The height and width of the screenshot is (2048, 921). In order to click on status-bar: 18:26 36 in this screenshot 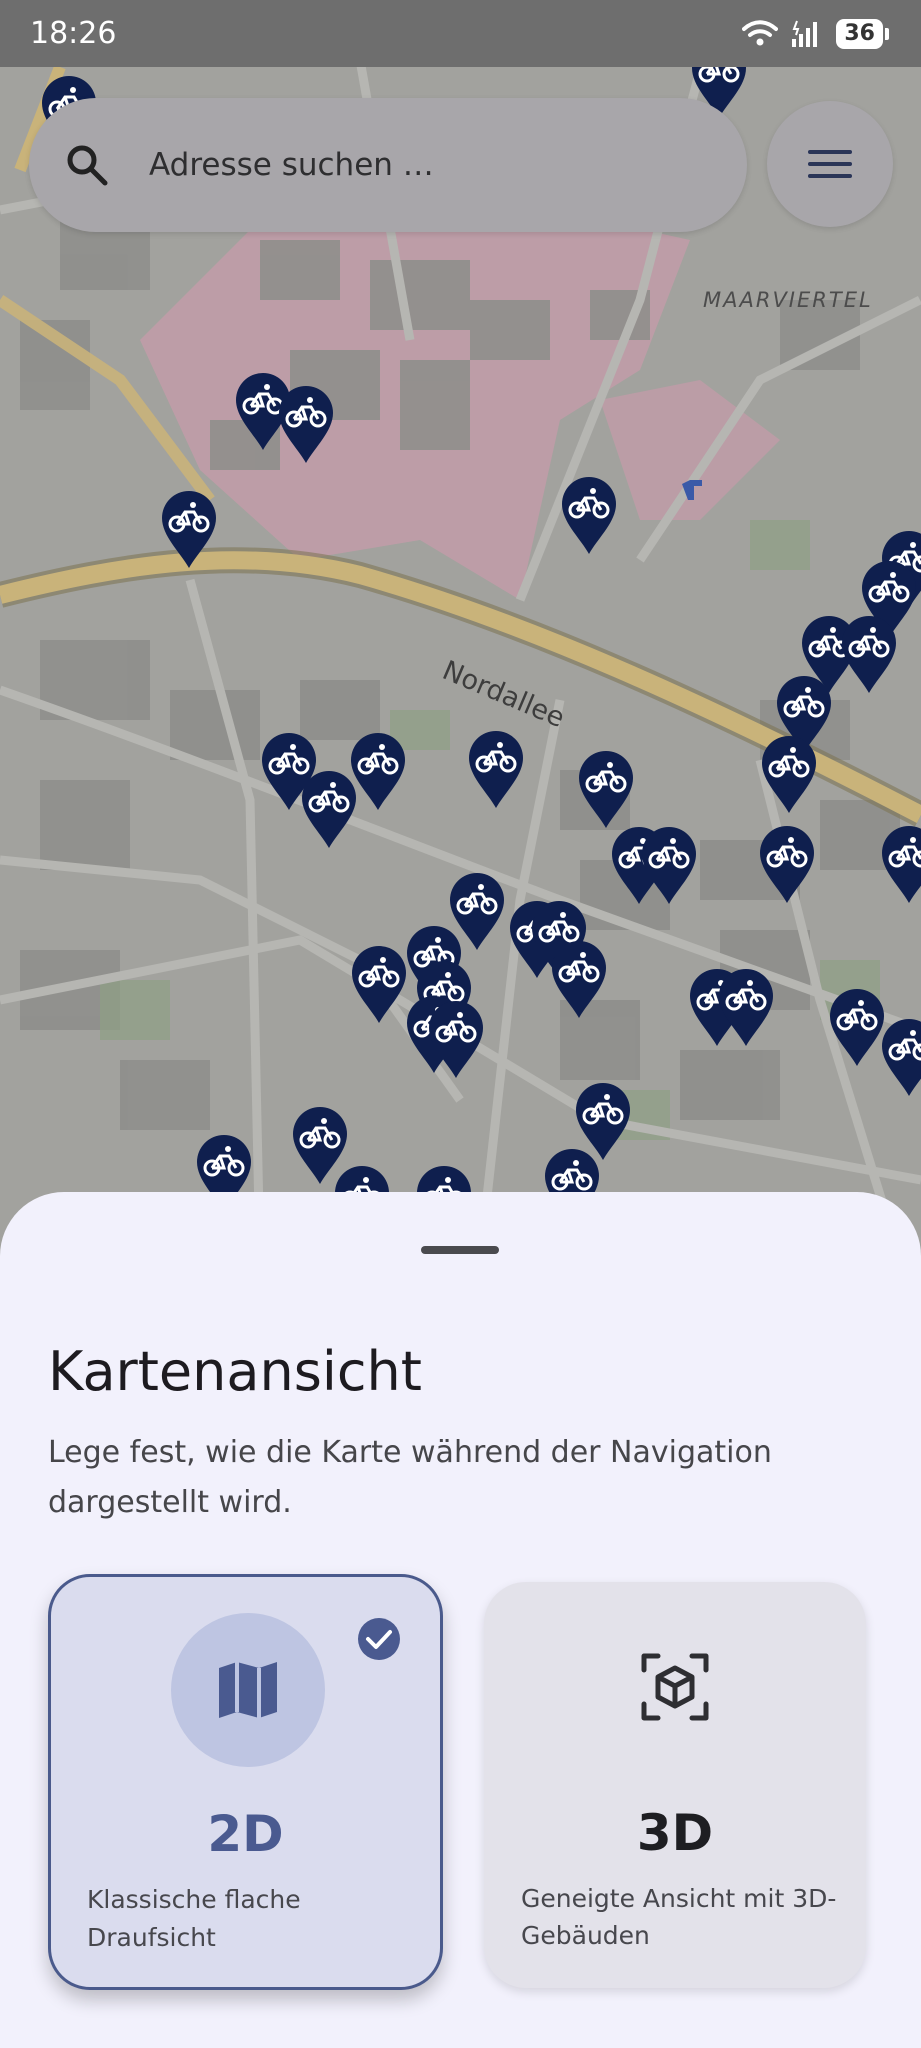, I will do `click(460, 33)`.